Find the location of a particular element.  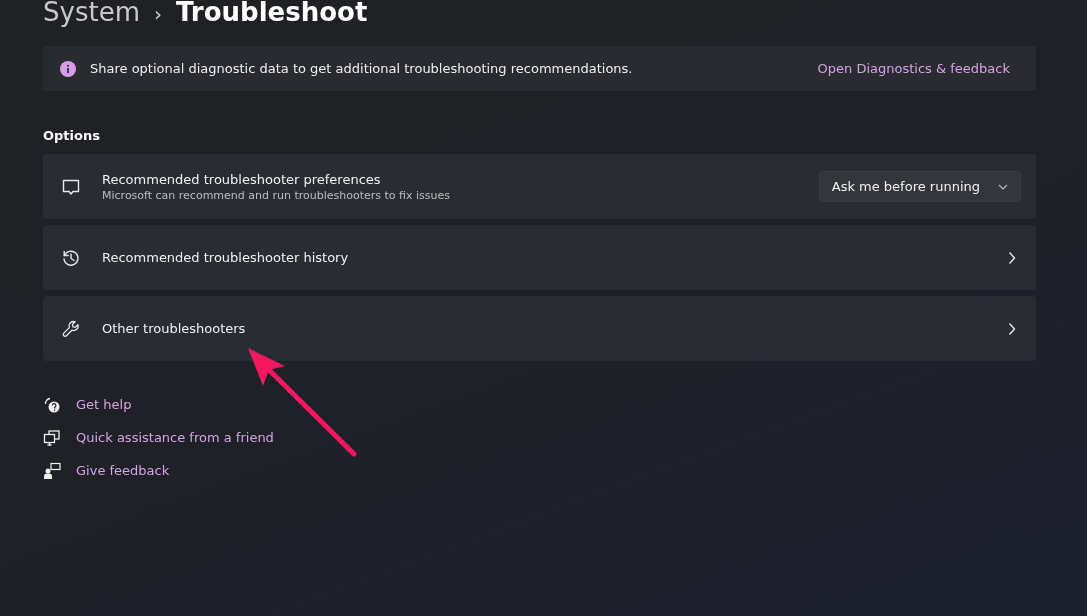

info-icon is located at coordinates (68, 68).